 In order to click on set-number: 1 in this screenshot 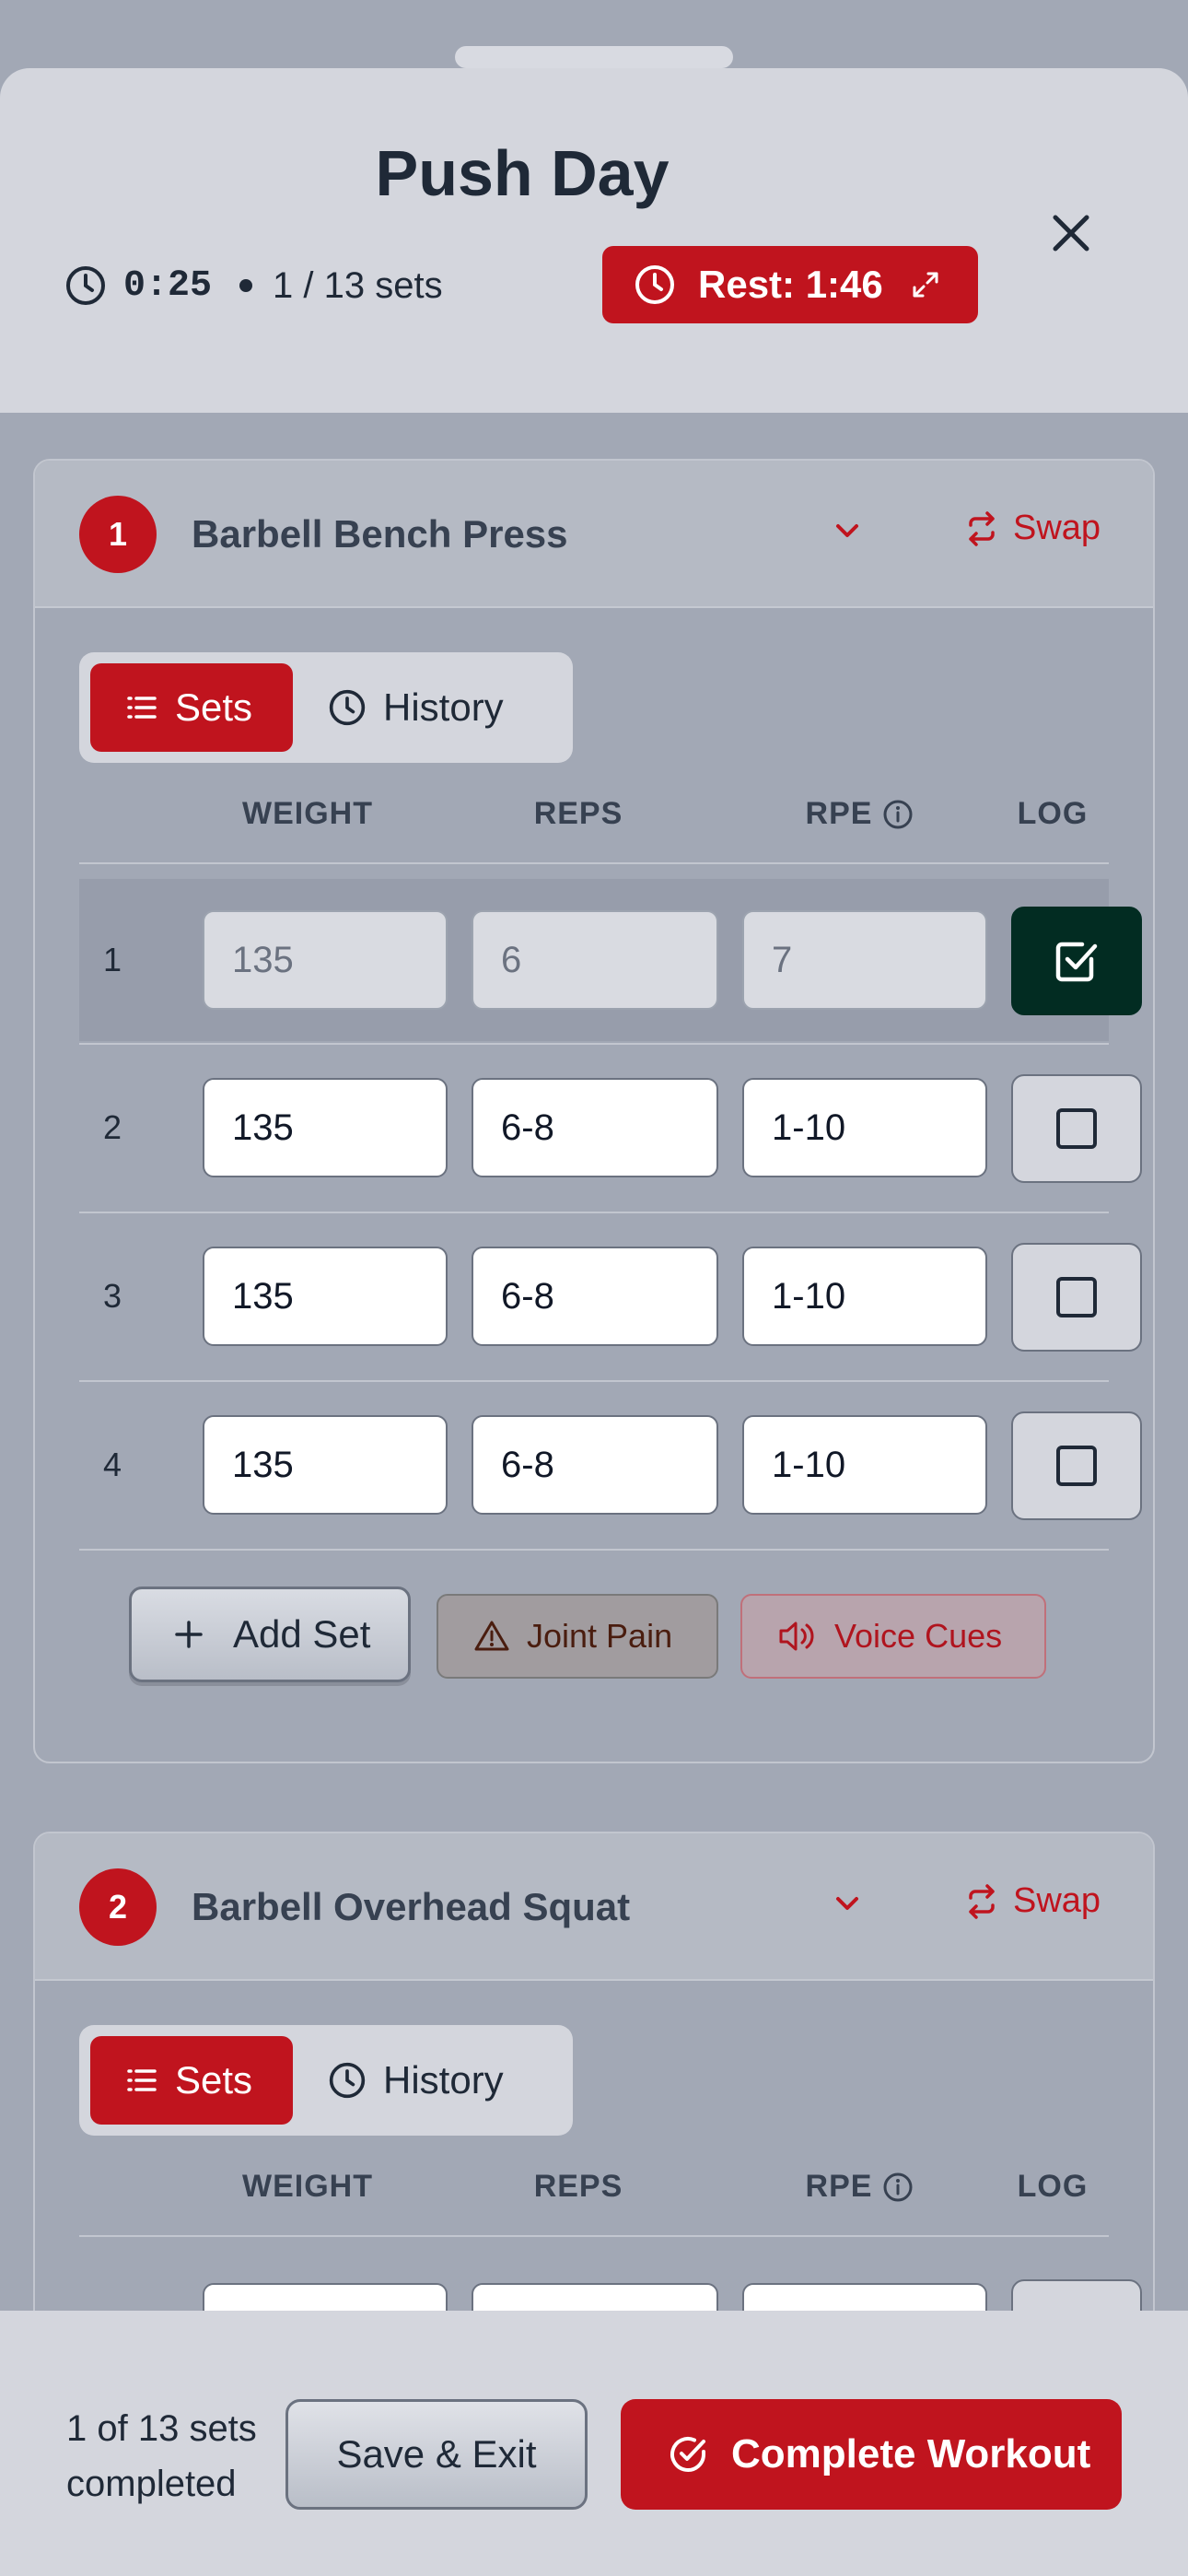, I will do `click(112, 960)`.